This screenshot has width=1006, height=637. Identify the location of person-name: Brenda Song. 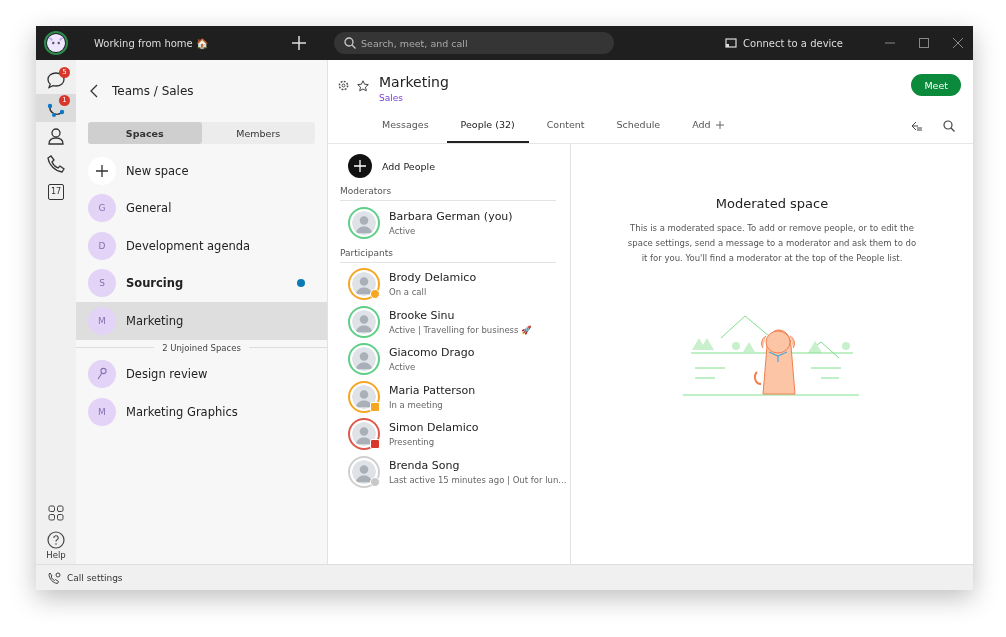
(425, 465).